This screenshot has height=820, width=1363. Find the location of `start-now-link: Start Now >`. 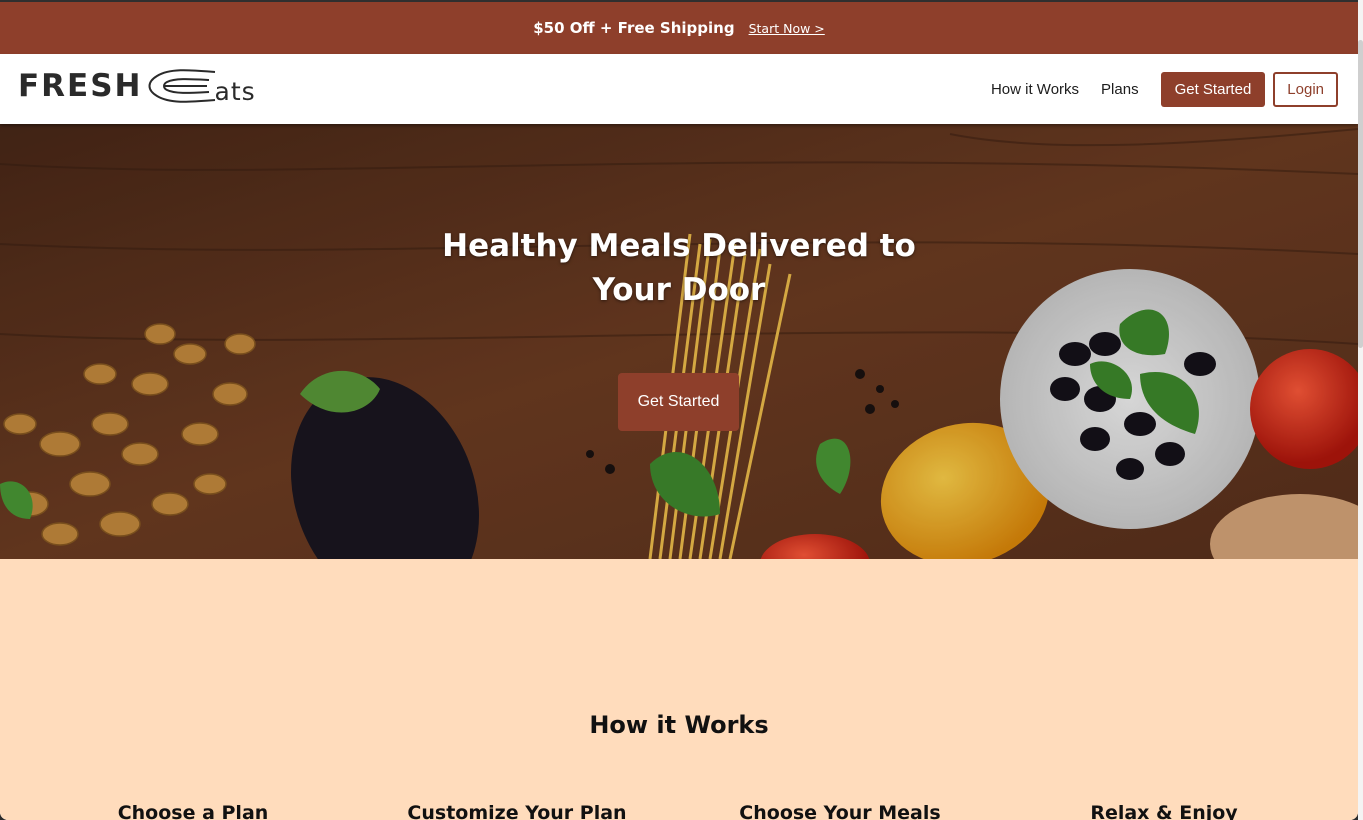

start-now-link: Start Now > is located at coordinates (787, 28).